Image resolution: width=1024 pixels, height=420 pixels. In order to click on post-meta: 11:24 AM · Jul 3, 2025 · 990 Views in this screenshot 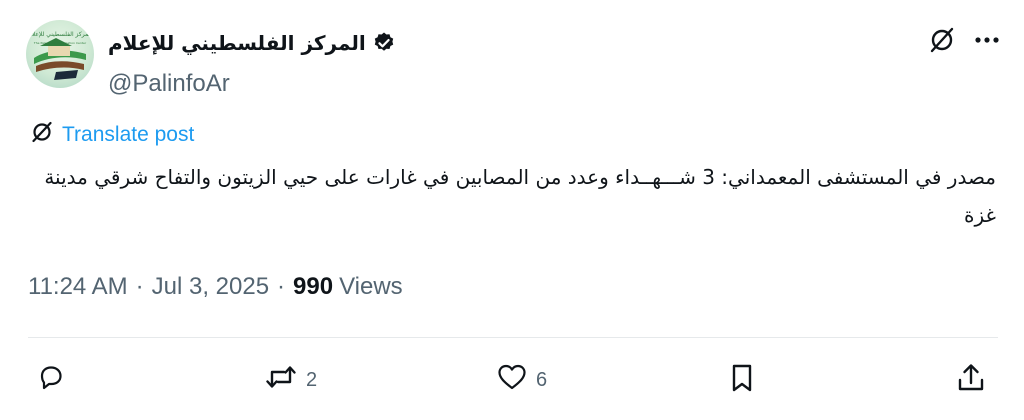, I will do `click(215, 287)`.